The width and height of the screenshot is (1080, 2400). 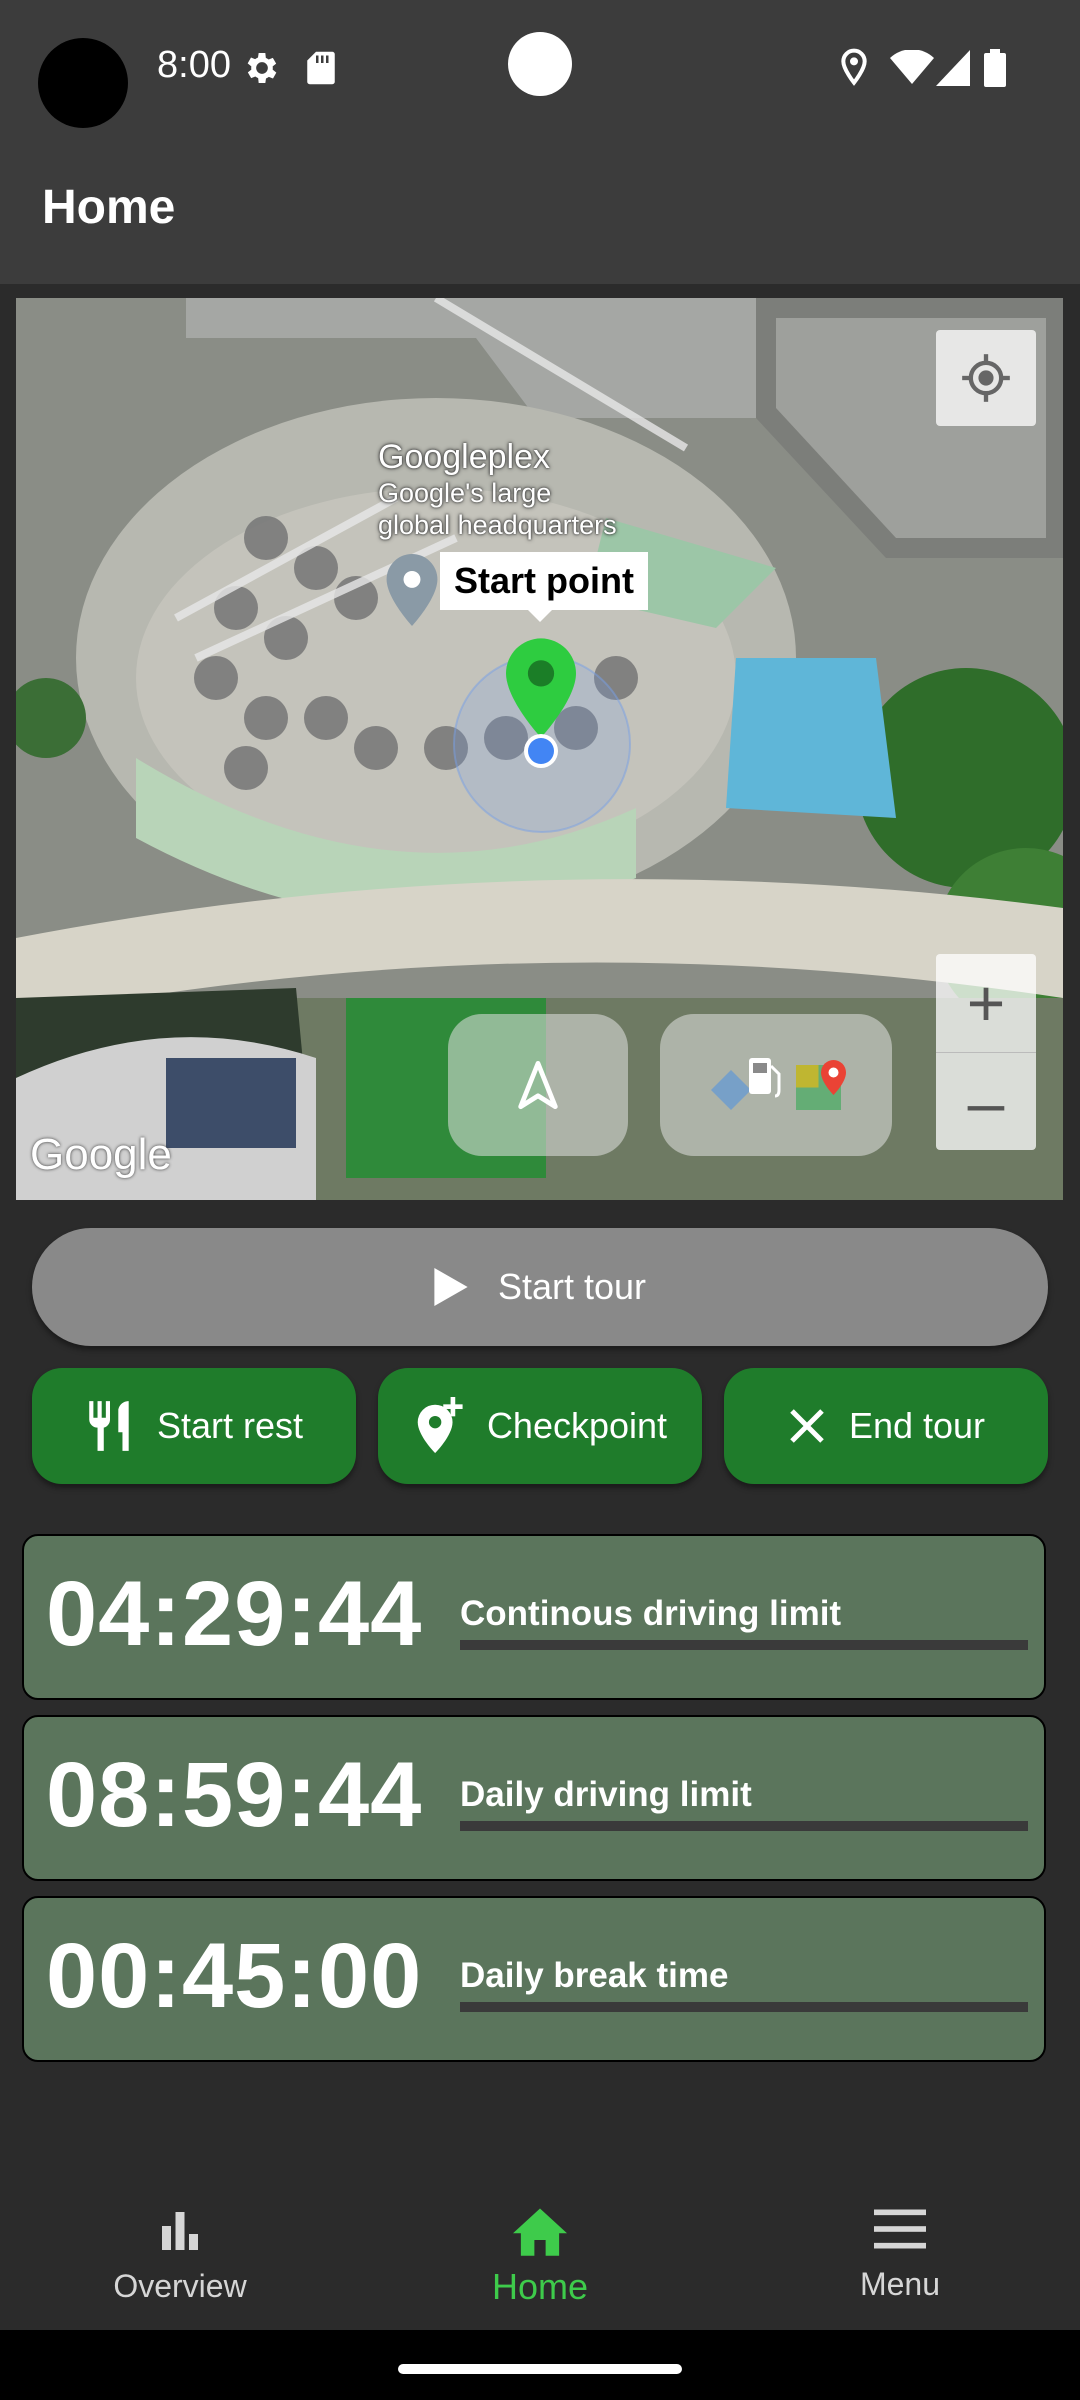 What do you see at coordinates (83, 83) in the screenshot?
I see `front-camera-cutout` at bounding box center [83, 83].